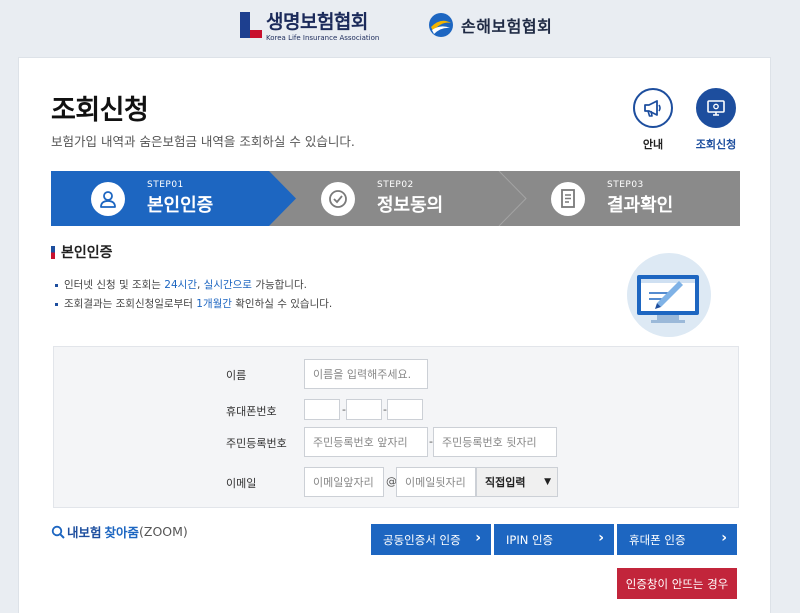  What do you see at coordinates (193, 285) in the screenshot?
I see `notice-item-1: 인터넷 신청 및 조회는 24시간, 실시간으로 가능합니다.` at bounding box center [193, 285].